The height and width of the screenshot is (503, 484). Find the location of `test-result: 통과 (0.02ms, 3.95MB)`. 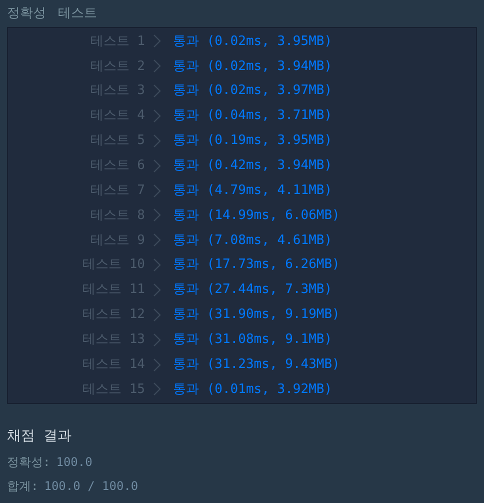

test-result: 통과 (0.02ms, 3.95MB) is located at coordinates (252, 41).